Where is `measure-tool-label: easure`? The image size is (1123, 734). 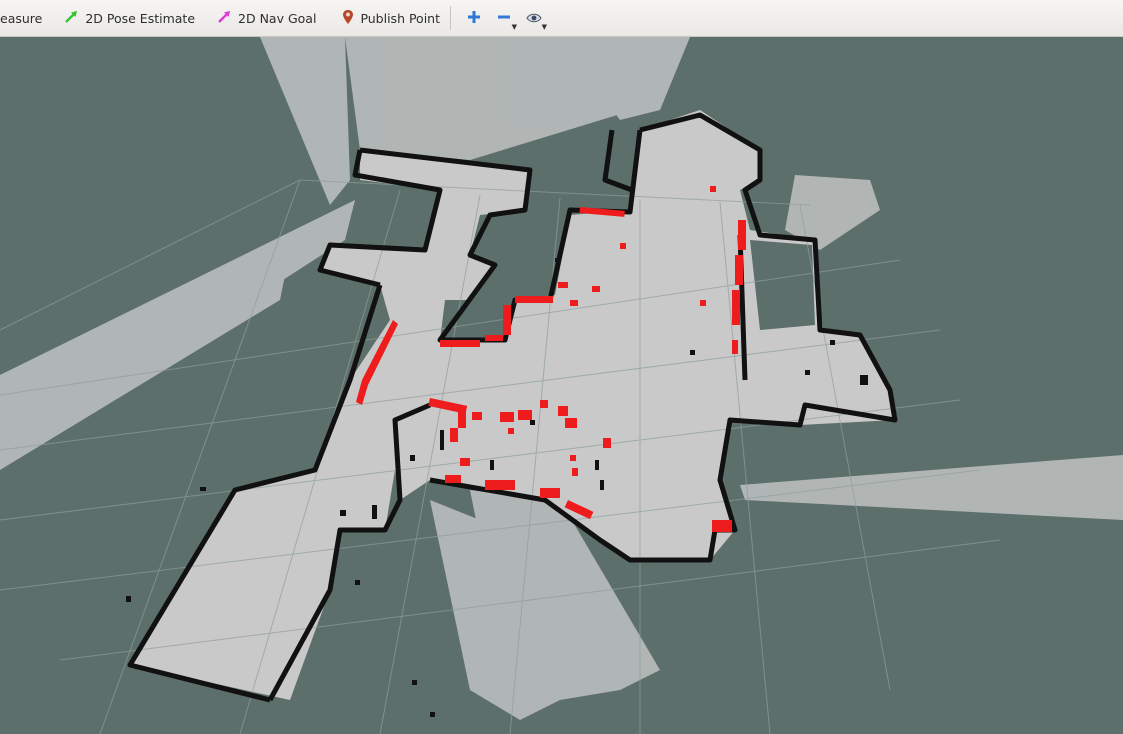
measure-tool-label: easure is located at coordinates (21, 18).